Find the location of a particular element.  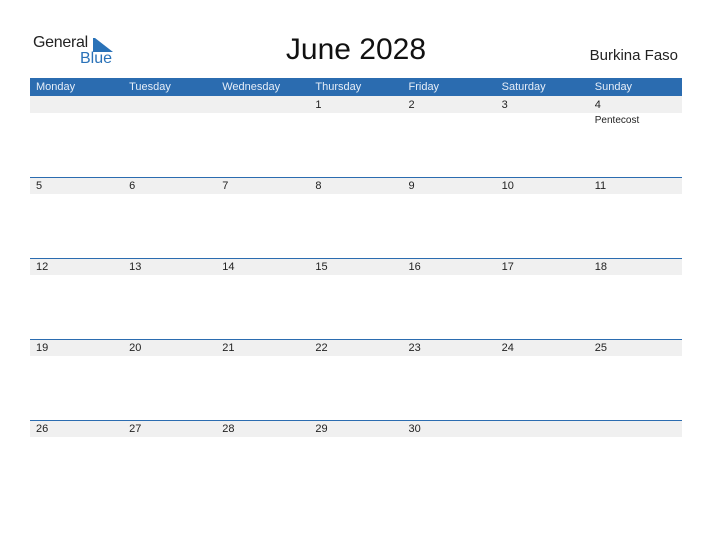

day-number: 6 is located at coordinates (132, 186).